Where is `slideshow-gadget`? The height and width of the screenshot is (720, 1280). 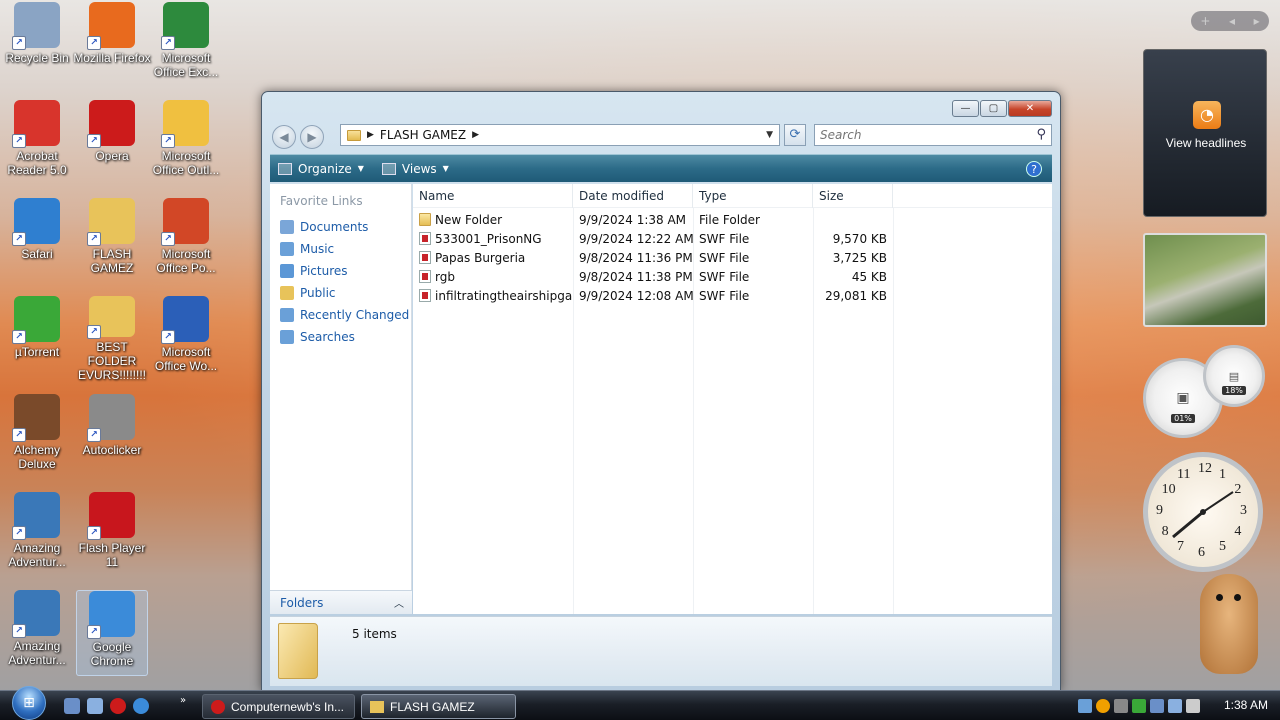 slideshow-gadget is located at coordinates (1205, 280).